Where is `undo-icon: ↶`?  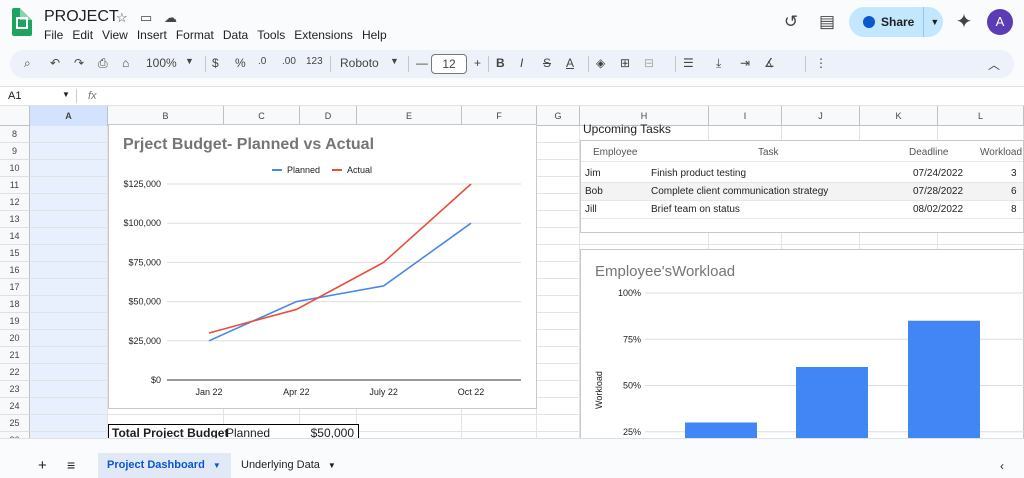 undo-icon: ↶ is located at coordinates (55, 63).